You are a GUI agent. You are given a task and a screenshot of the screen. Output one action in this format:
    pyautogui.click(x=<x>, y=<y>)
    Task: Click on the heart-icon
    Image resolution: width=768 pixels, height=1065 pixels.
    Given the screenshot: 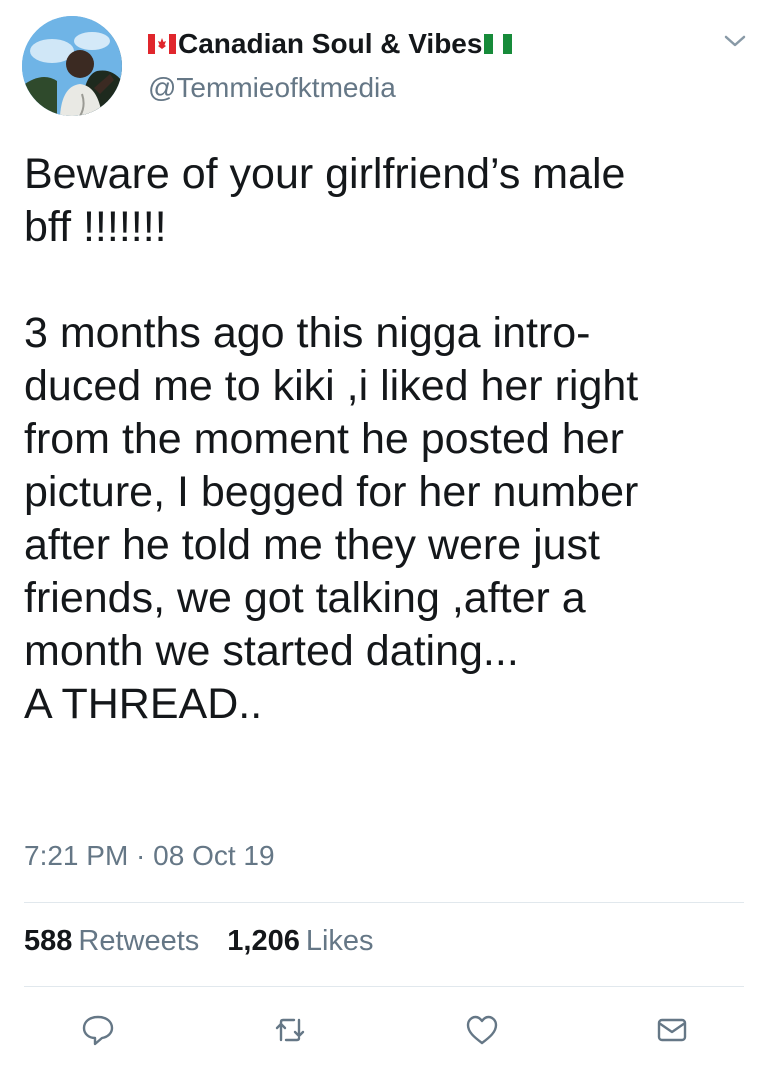 What is the action you would take?
    pyautogui.click(x=482, y=1030)
    